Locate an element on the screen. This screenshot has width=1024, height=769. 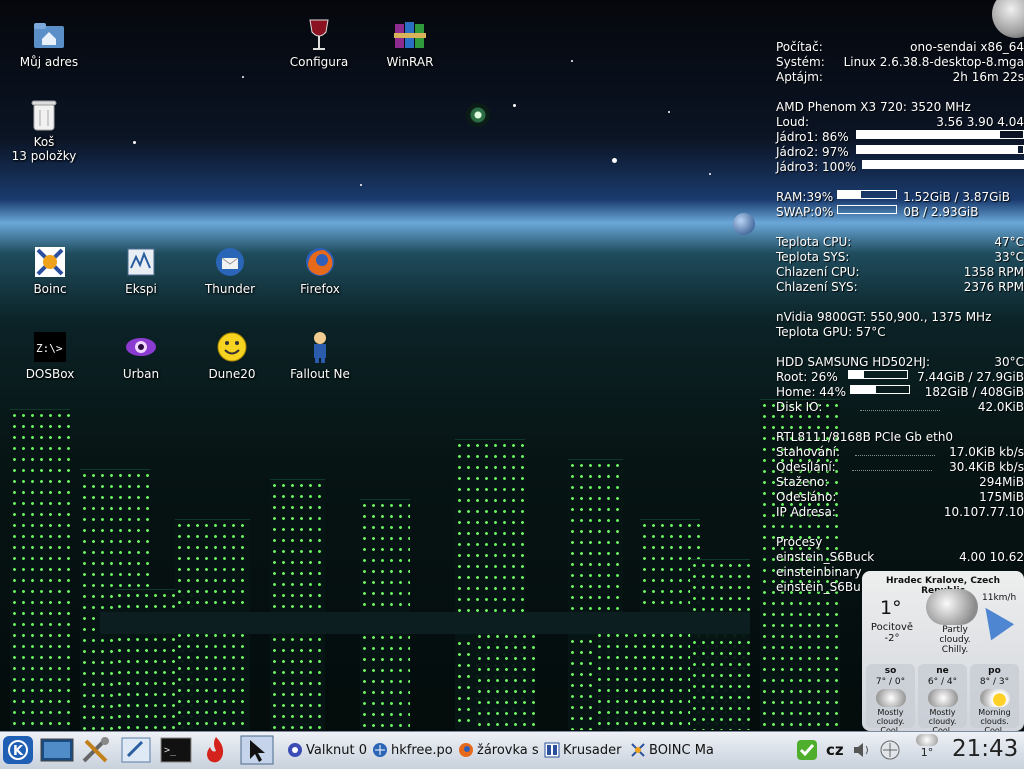
network-icon is located at coordinates (890, 750).